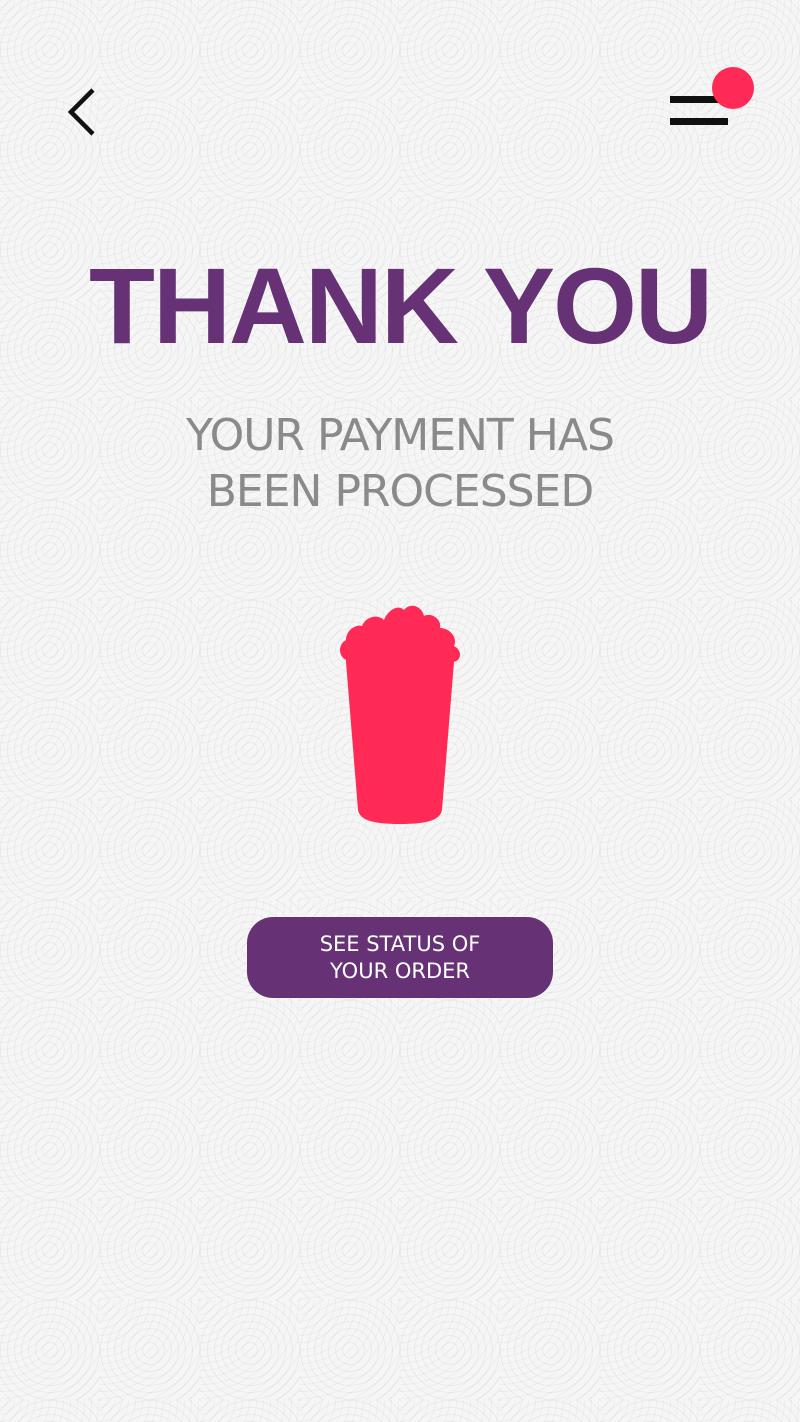 This screenshot has height=1422, width=800. I want to click on menu-button, so click(712, 98).